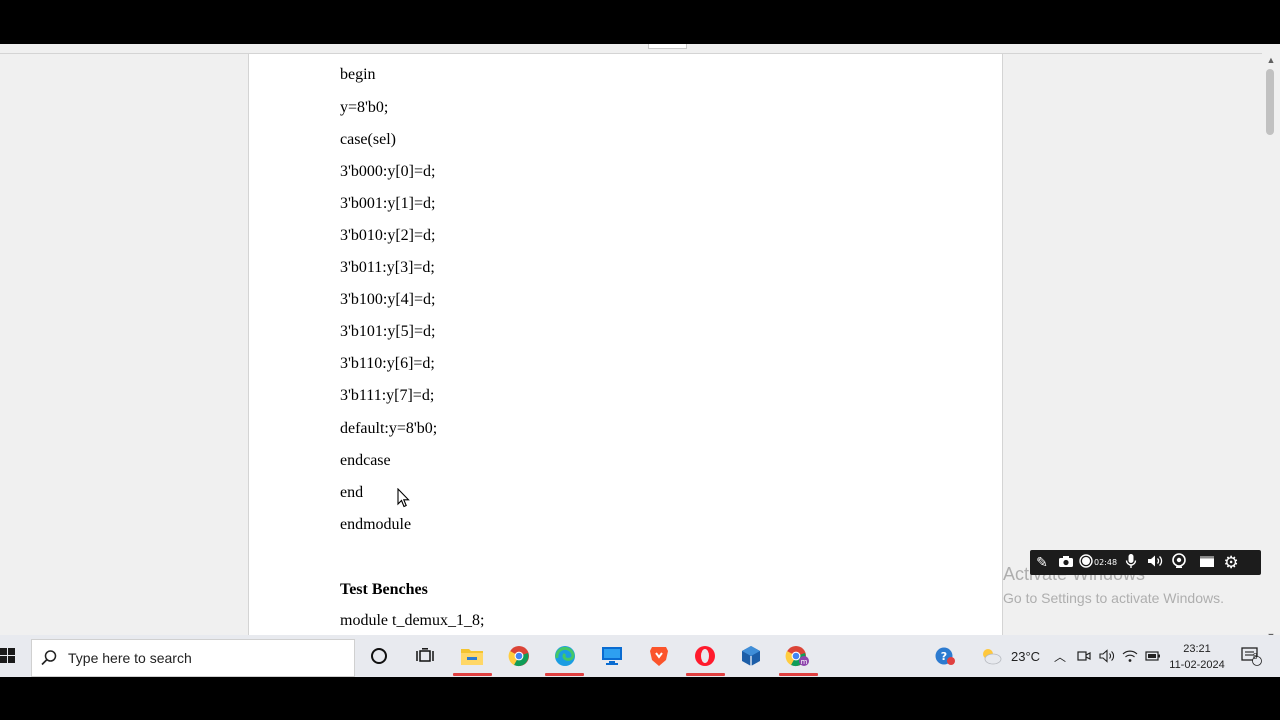  Describe the element at coordinates (1060, 656) in the screenshot. I see `chevron-up-icon: ︿` at that location.